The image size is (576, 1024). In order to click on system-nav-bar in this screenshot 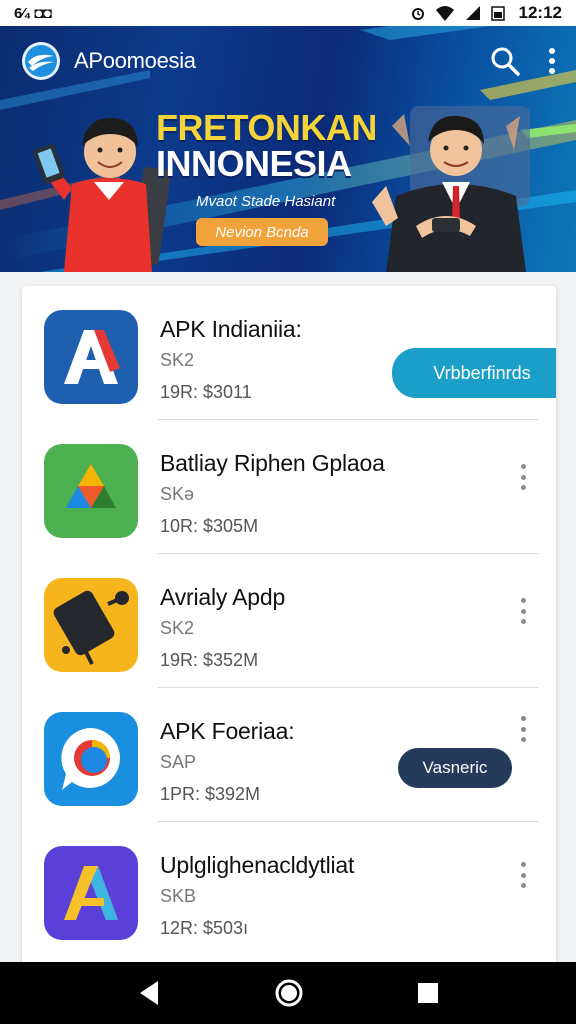, I will do `click(288, 993)`.